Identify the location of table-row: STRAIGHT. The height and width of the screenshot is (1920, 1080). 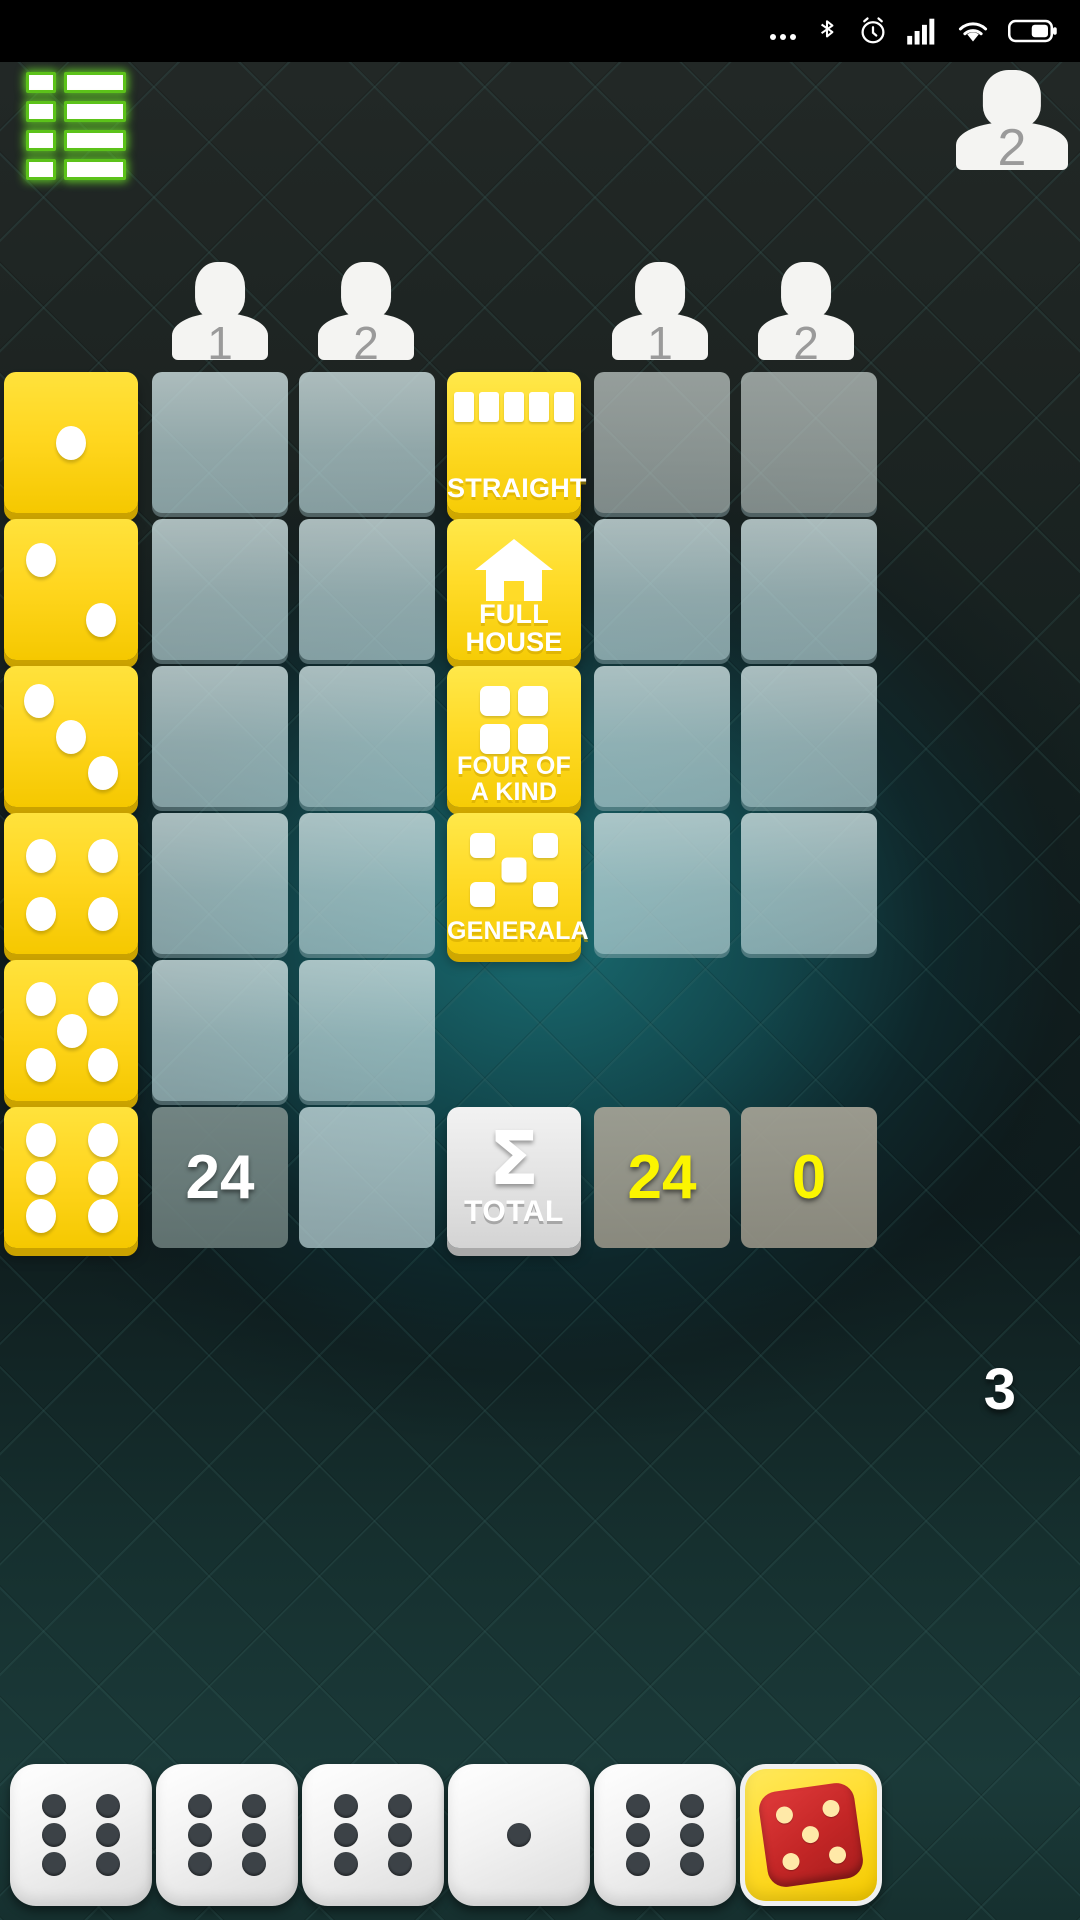
(540, 443).